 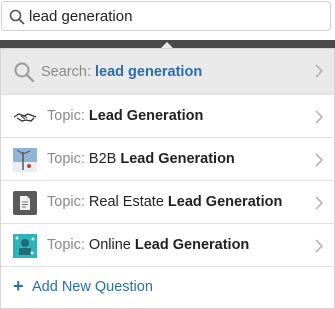 What do you see at coordinates (174, 16) in the screenshot?
I see `search-input` at bounding box center [174, 16].